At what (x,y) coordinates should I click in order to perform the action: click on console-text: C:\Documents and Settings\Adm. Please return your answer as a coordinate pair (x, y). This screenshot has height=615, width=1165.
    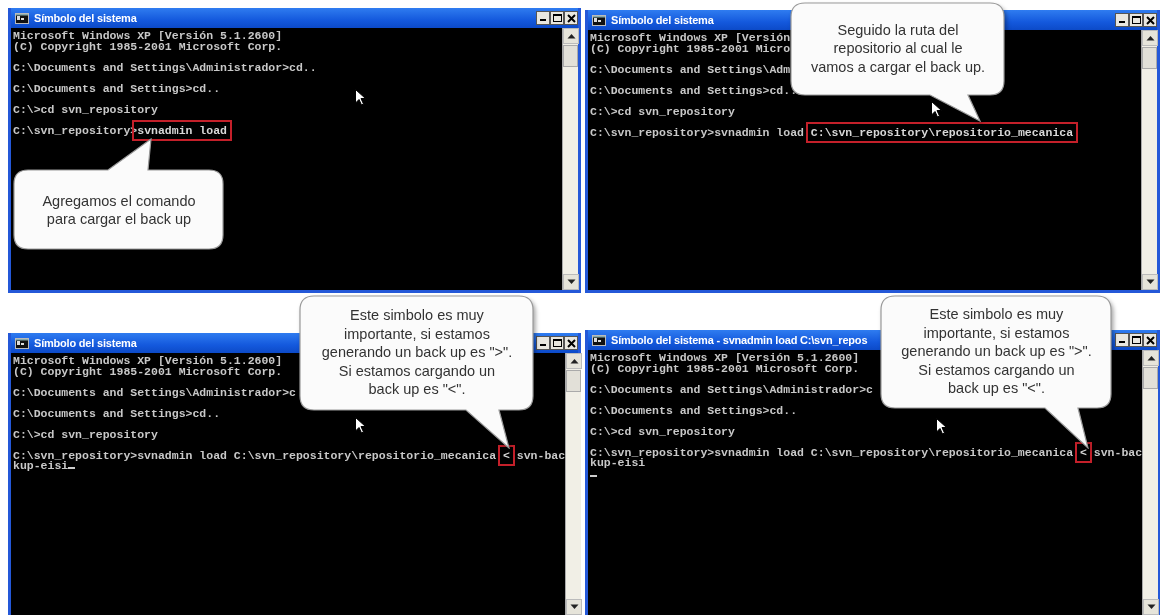
    Looking at the image, I should click on (690, 69).